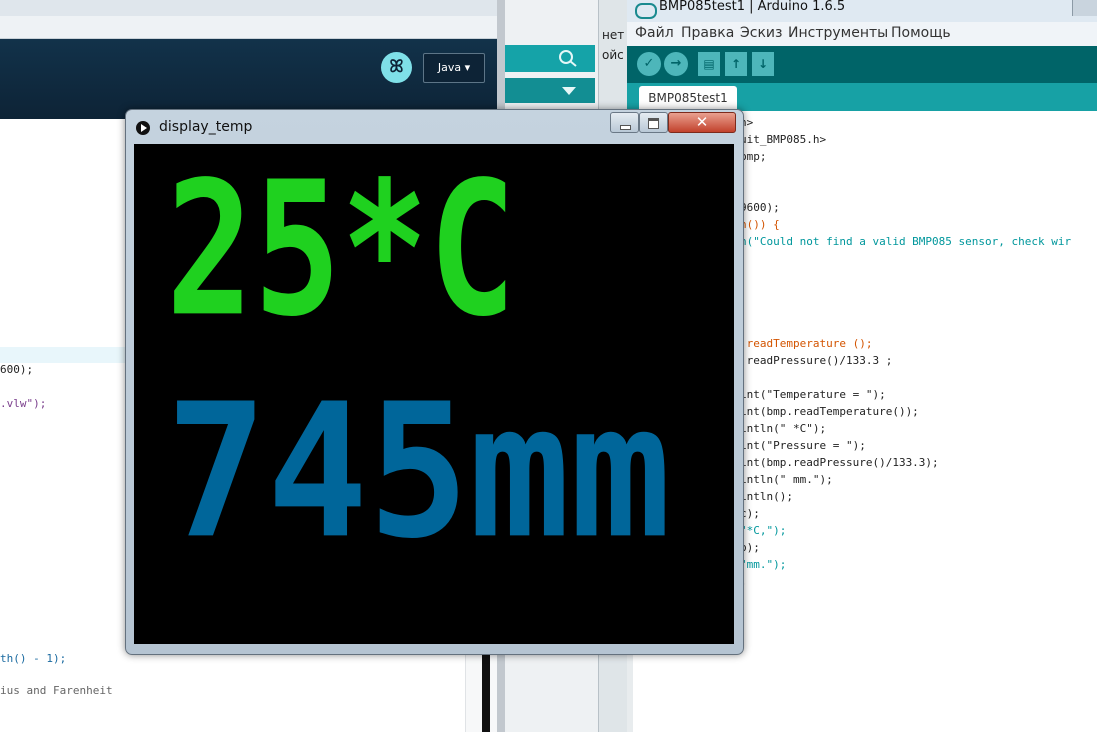  Describe the element at coordinates (550, 90) in the screenshot. I see `dropdown-strip` at that location.